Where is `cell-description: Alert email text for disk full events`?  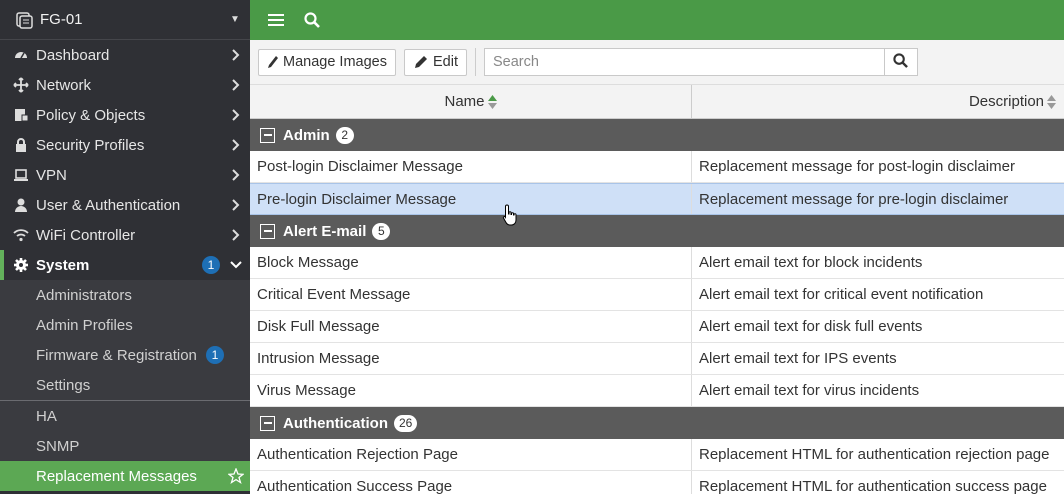
cell-description: Alert email text for disk full events is located at coordinates (811, 326).